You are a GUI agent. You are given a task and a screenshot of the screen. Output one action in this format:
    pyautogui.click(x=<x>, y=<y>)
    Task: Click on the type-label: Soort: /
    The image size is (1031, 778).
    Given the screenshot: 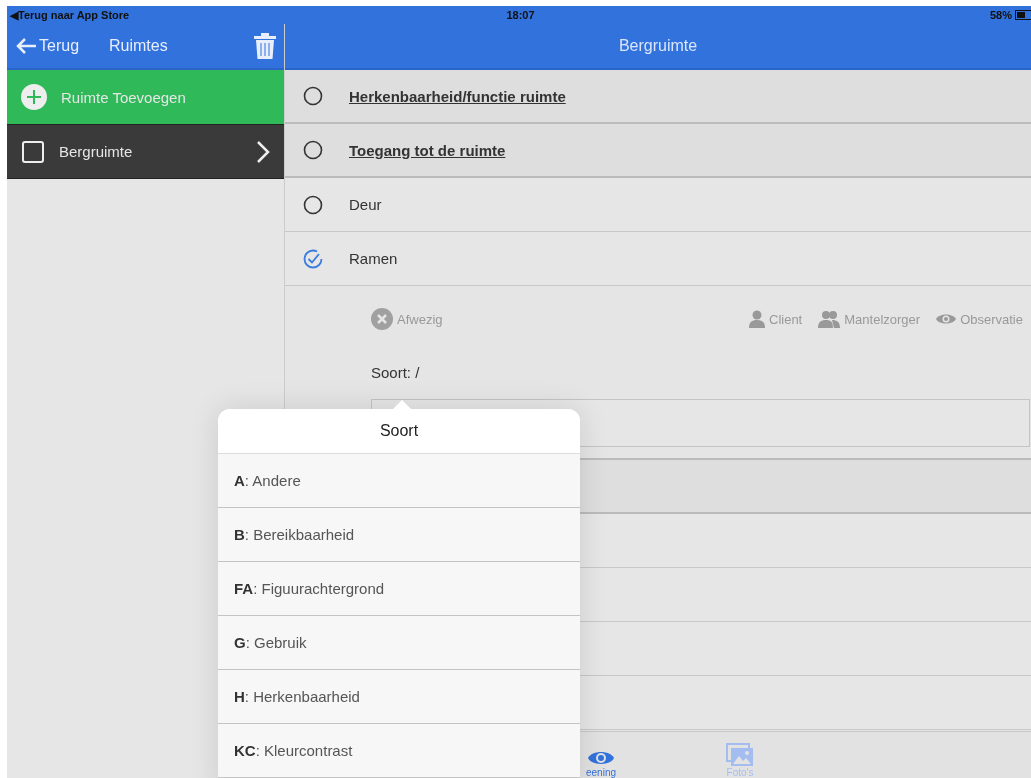 What is the action you would take?
    pyautogui.click(x=395, y=372)
    